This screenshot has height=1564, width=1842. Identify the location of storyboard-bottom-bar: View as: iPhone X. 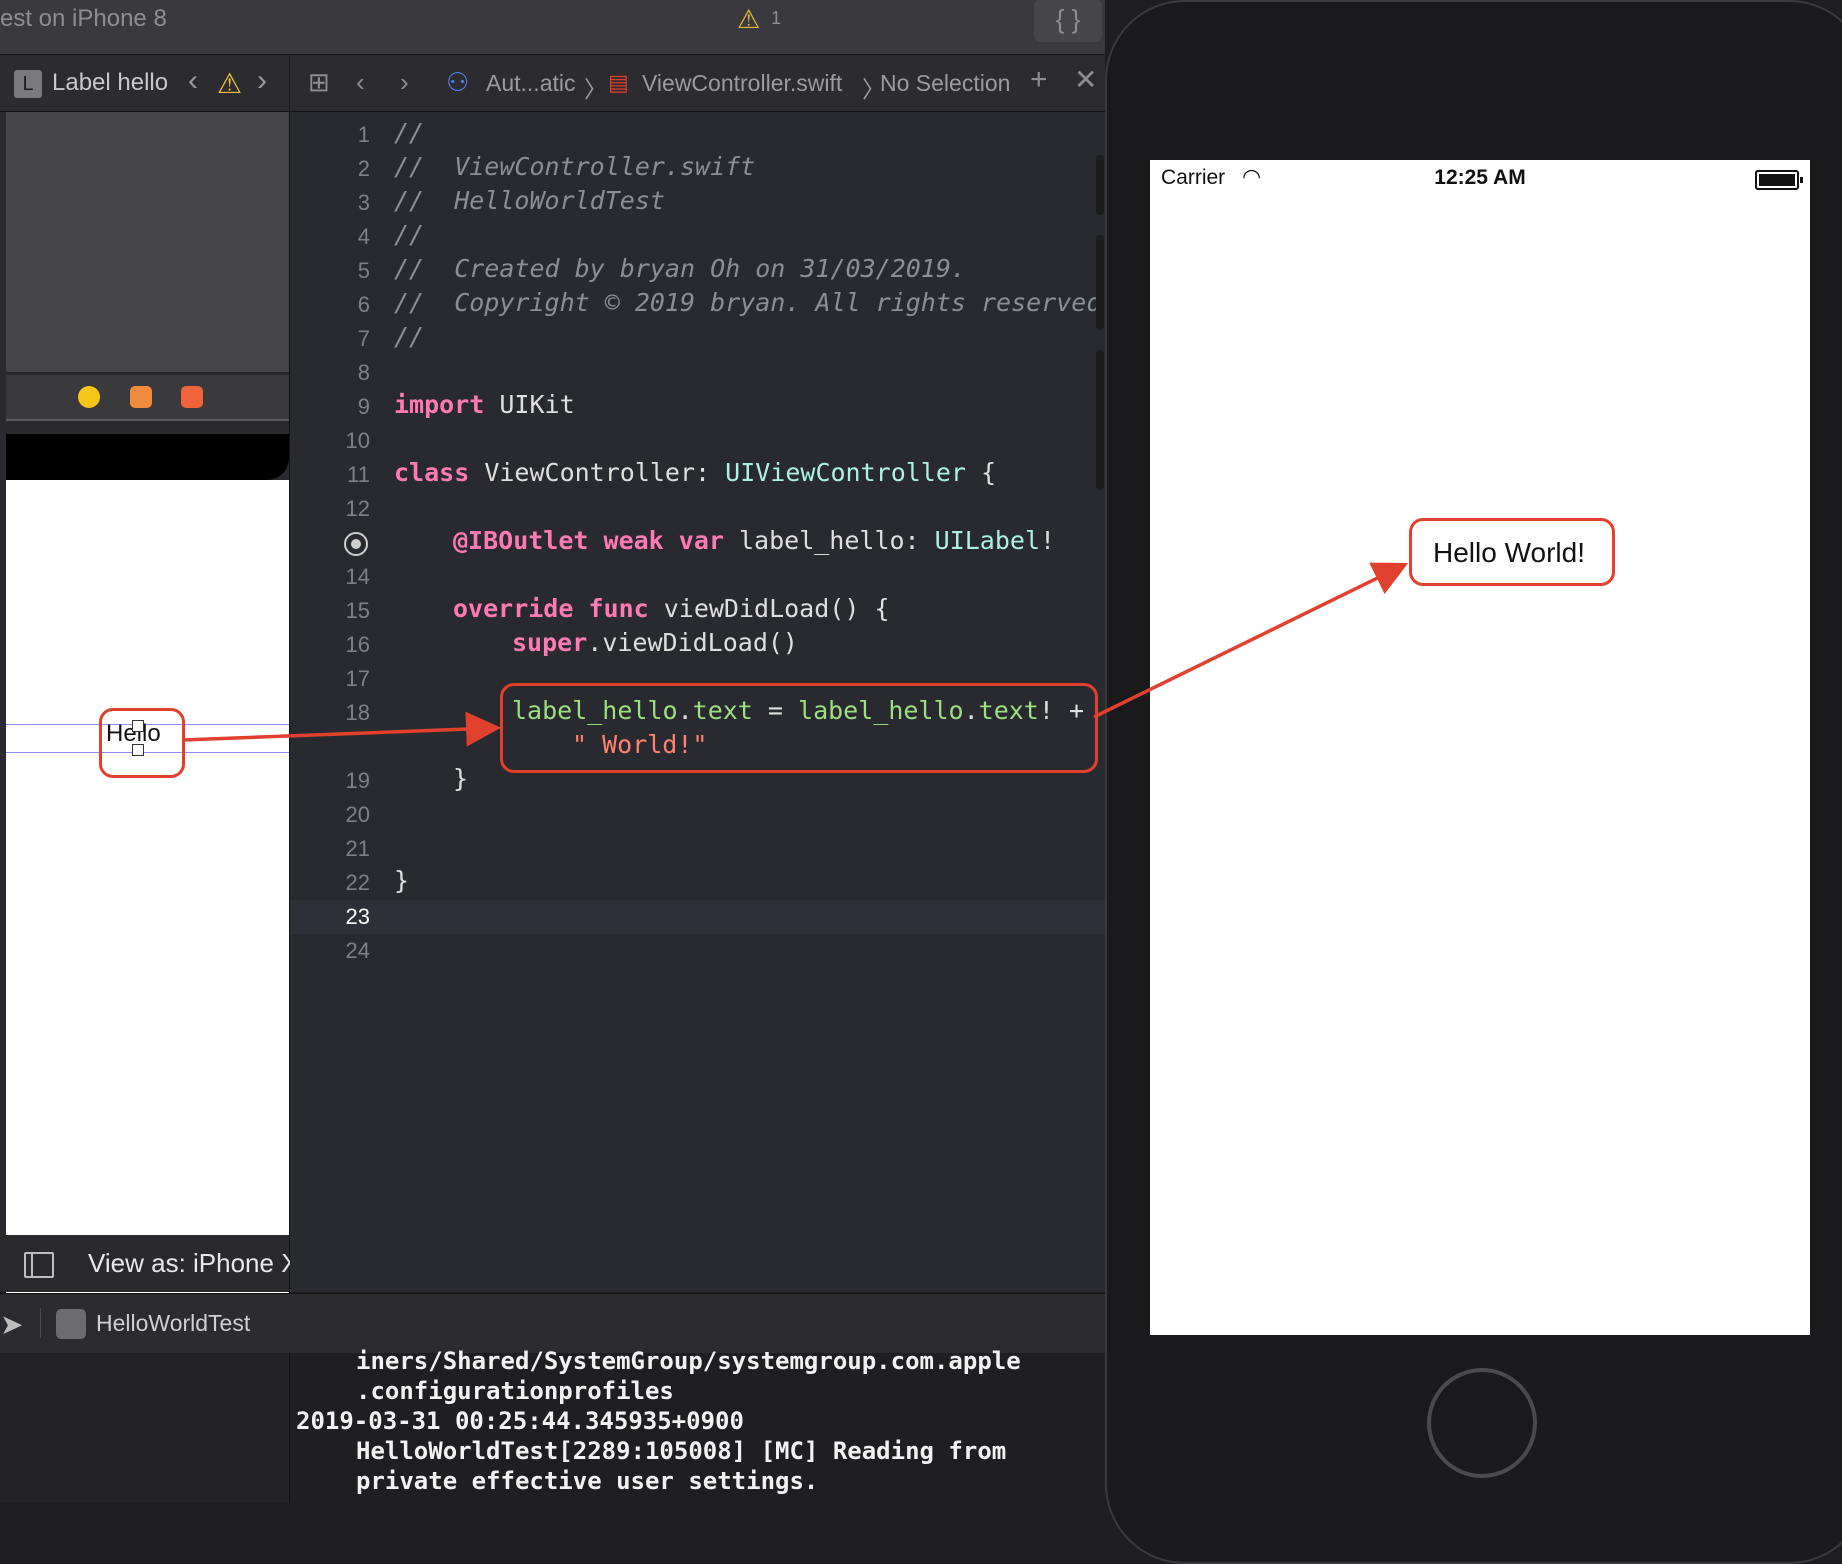
(149, 1263).